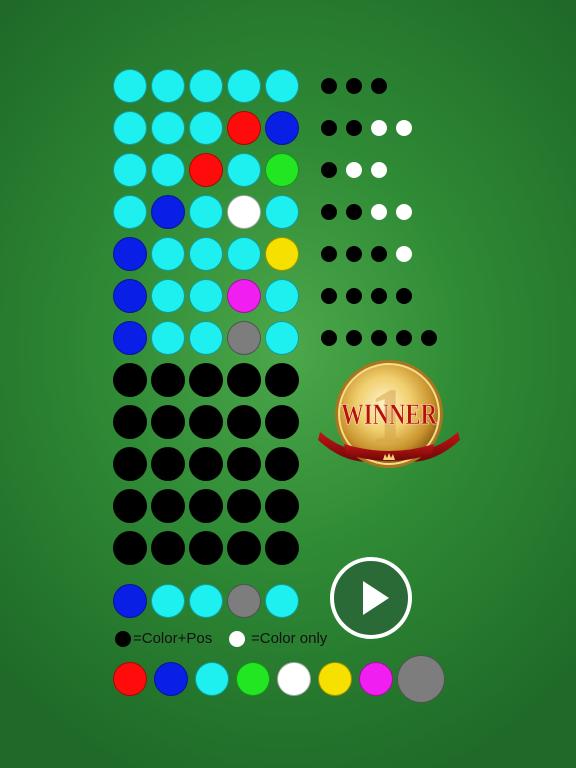  What do you see at coordinates (371, 598) in the screenshot?
I see `play-button` at bounding box center [371, 598].